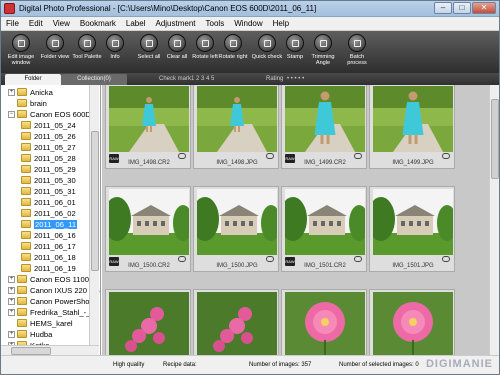 The height and width of the screenshot is (375, 500). I want to click on tab-collection: Collection(0), so click(94, 79).